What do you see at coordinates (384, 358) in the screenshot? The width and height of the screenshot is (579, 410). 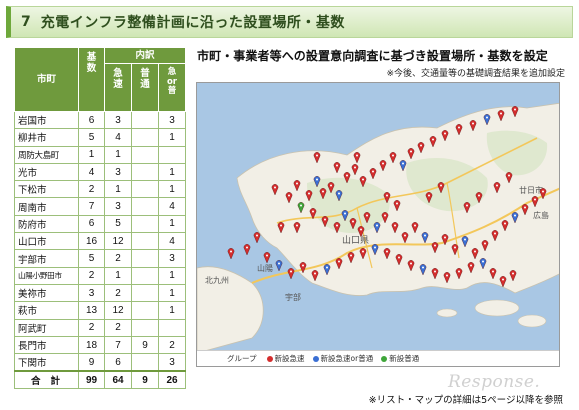 I see `legend-normal-dot` at bounding box center [384, 358].